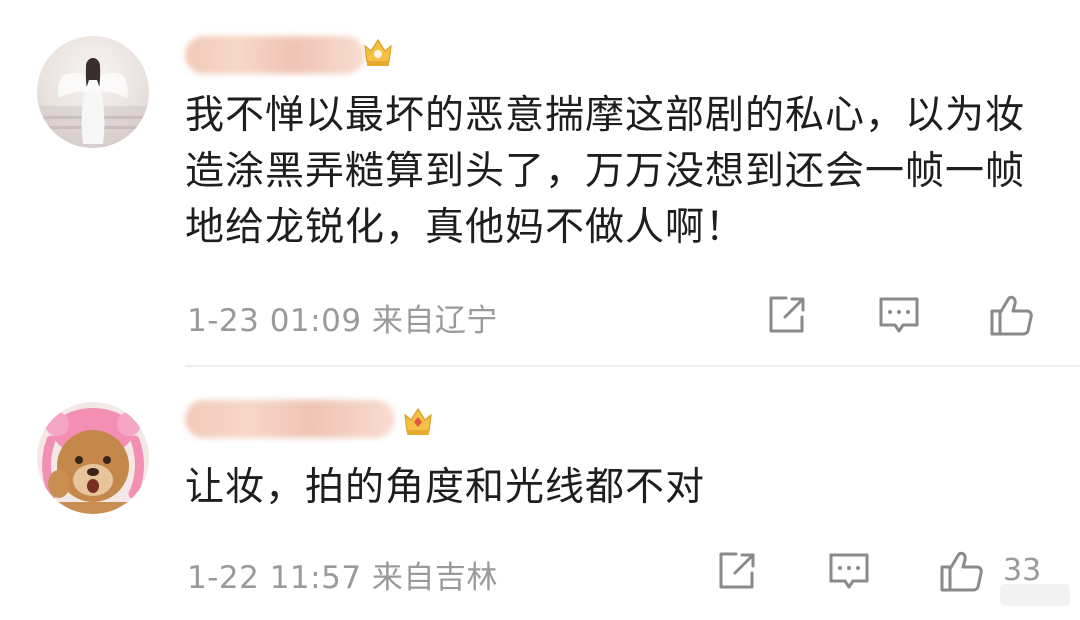 This screenshot has height=620, width=1080. I want to click on comment-text: 让妆，拍的角度和光线都不对, so click(445, 487).